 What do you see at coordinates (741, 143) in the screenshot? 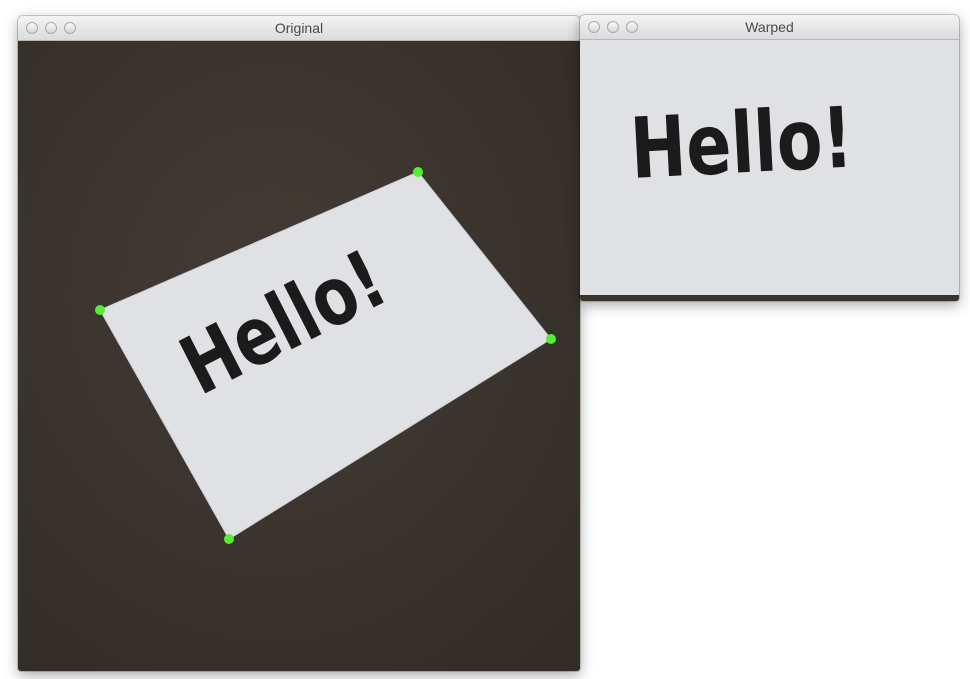
I see `warped-note-text: Hello!` at bounding box center [741, 143].